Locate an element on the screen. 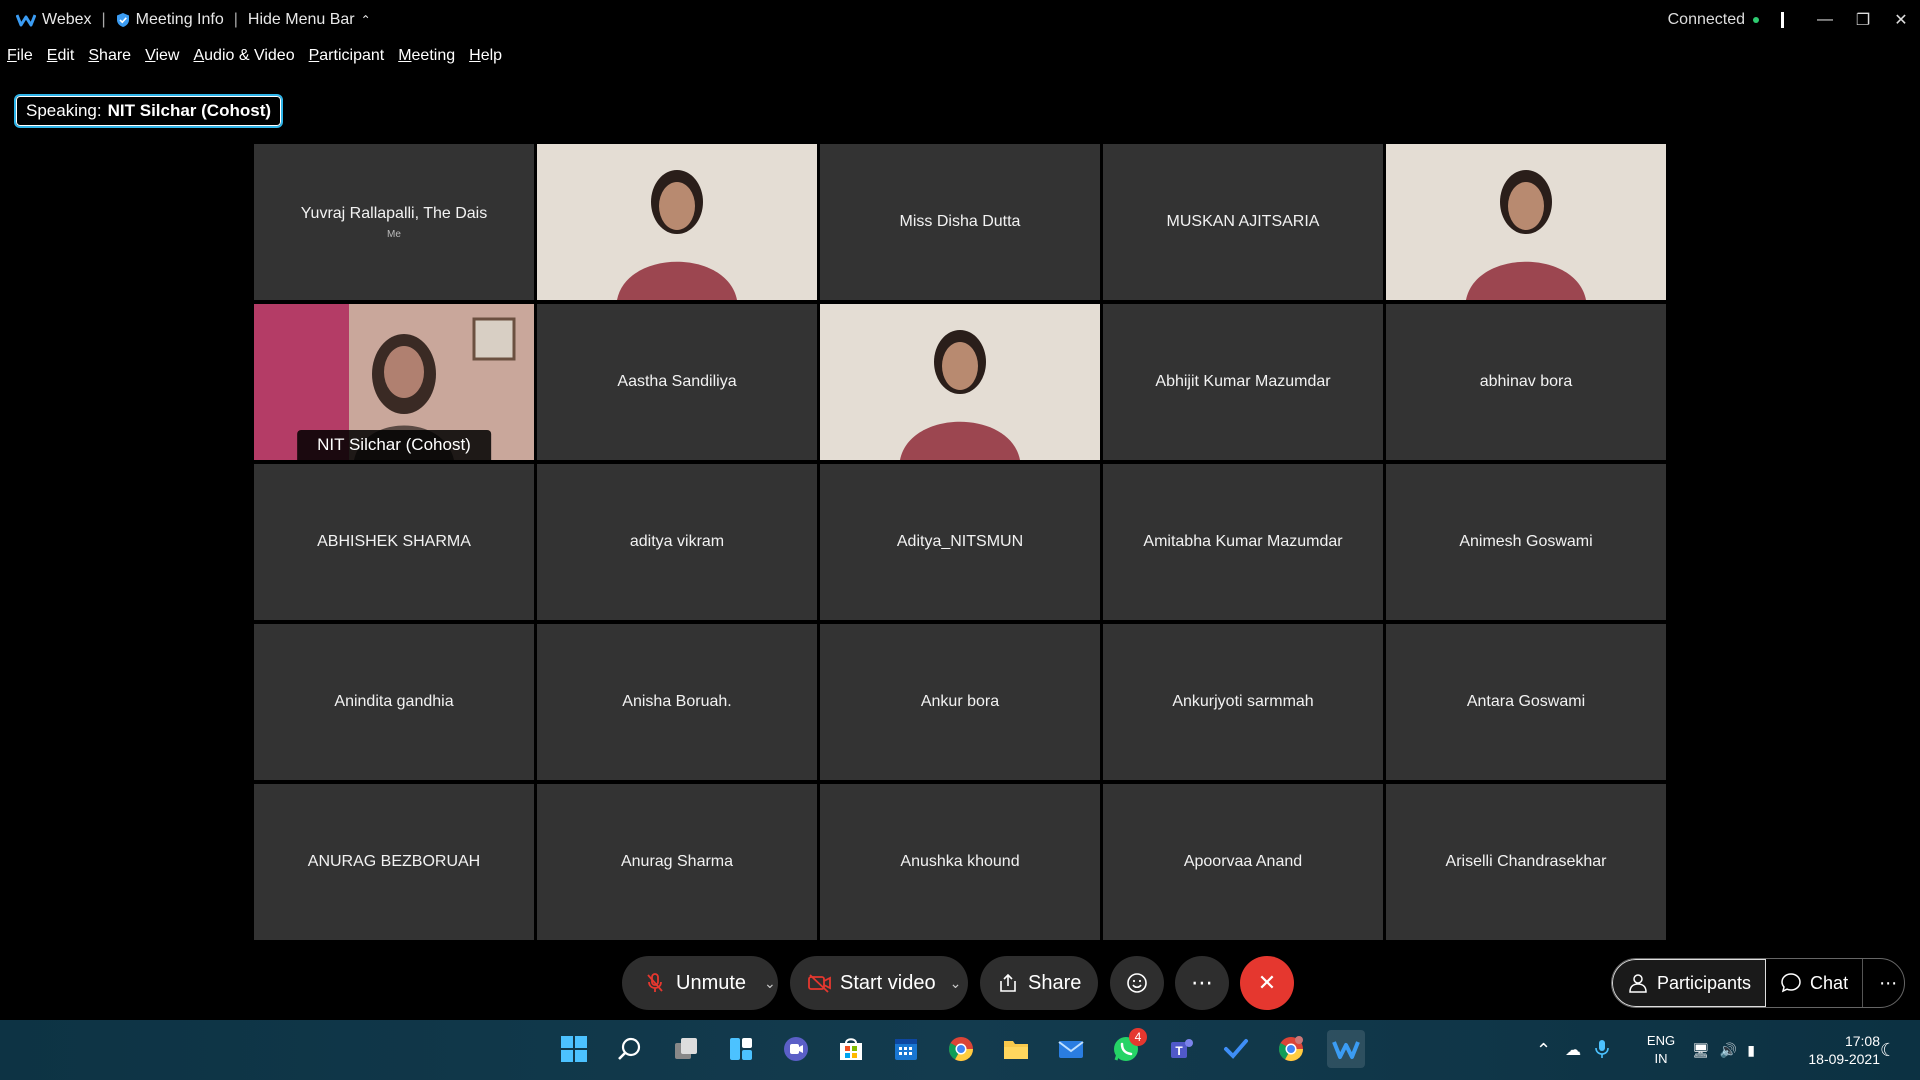 Image resolution: width=1920 pixels, height=1080 pixels. participant-tile: Miss Disha Dutta is located at coordinates (960, 222).